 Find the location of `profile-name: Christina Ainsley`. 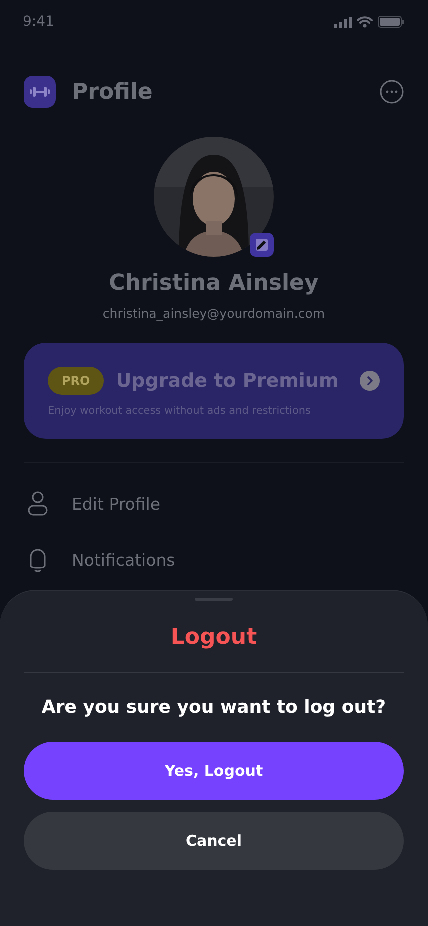

profile-name: Christina Ainsley is located at coordinates (214, 283).